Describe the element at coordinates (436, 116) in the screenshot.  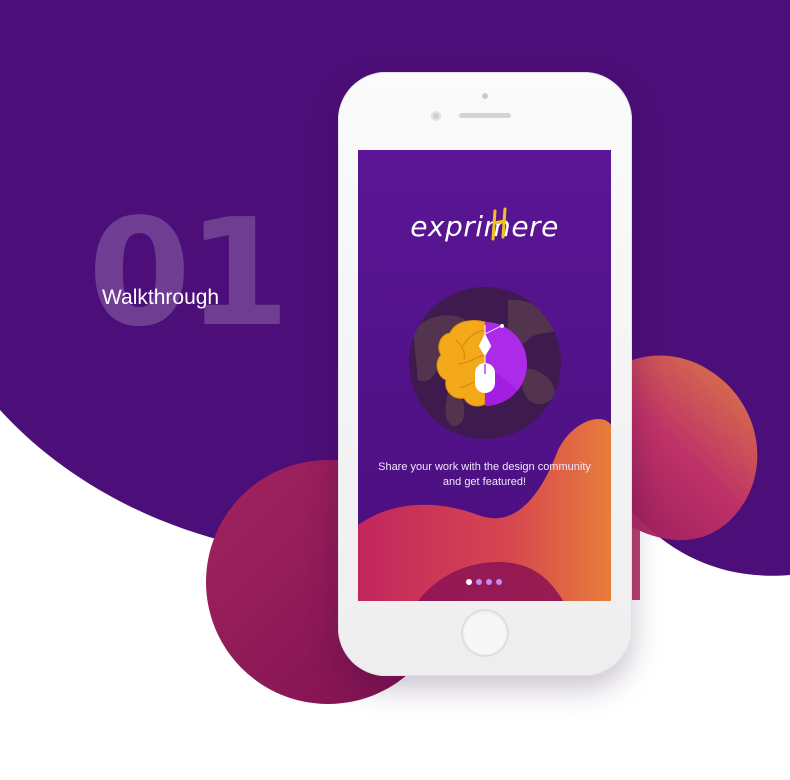
I see `front-camera` at that location.